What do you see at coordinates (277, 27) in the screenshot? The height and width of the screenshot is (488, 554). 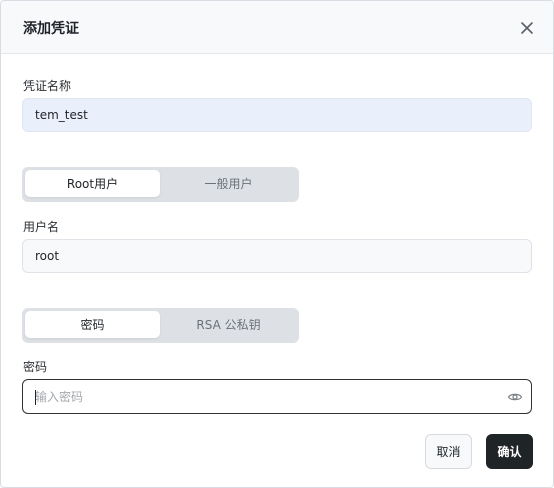 I see `dialog-header: 添加凭证` at bounding box center [277, 27].